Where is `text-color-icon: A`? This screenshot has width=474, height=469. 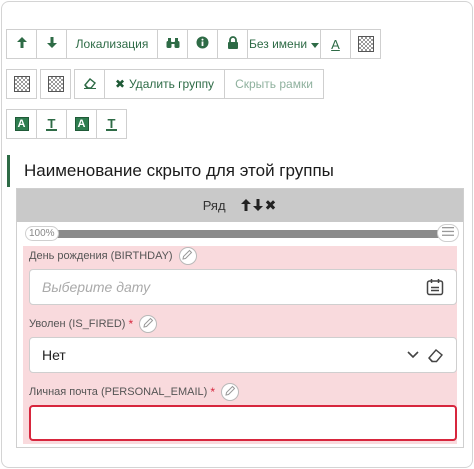
text-color-icon: A is located at coordinates (335, 44).